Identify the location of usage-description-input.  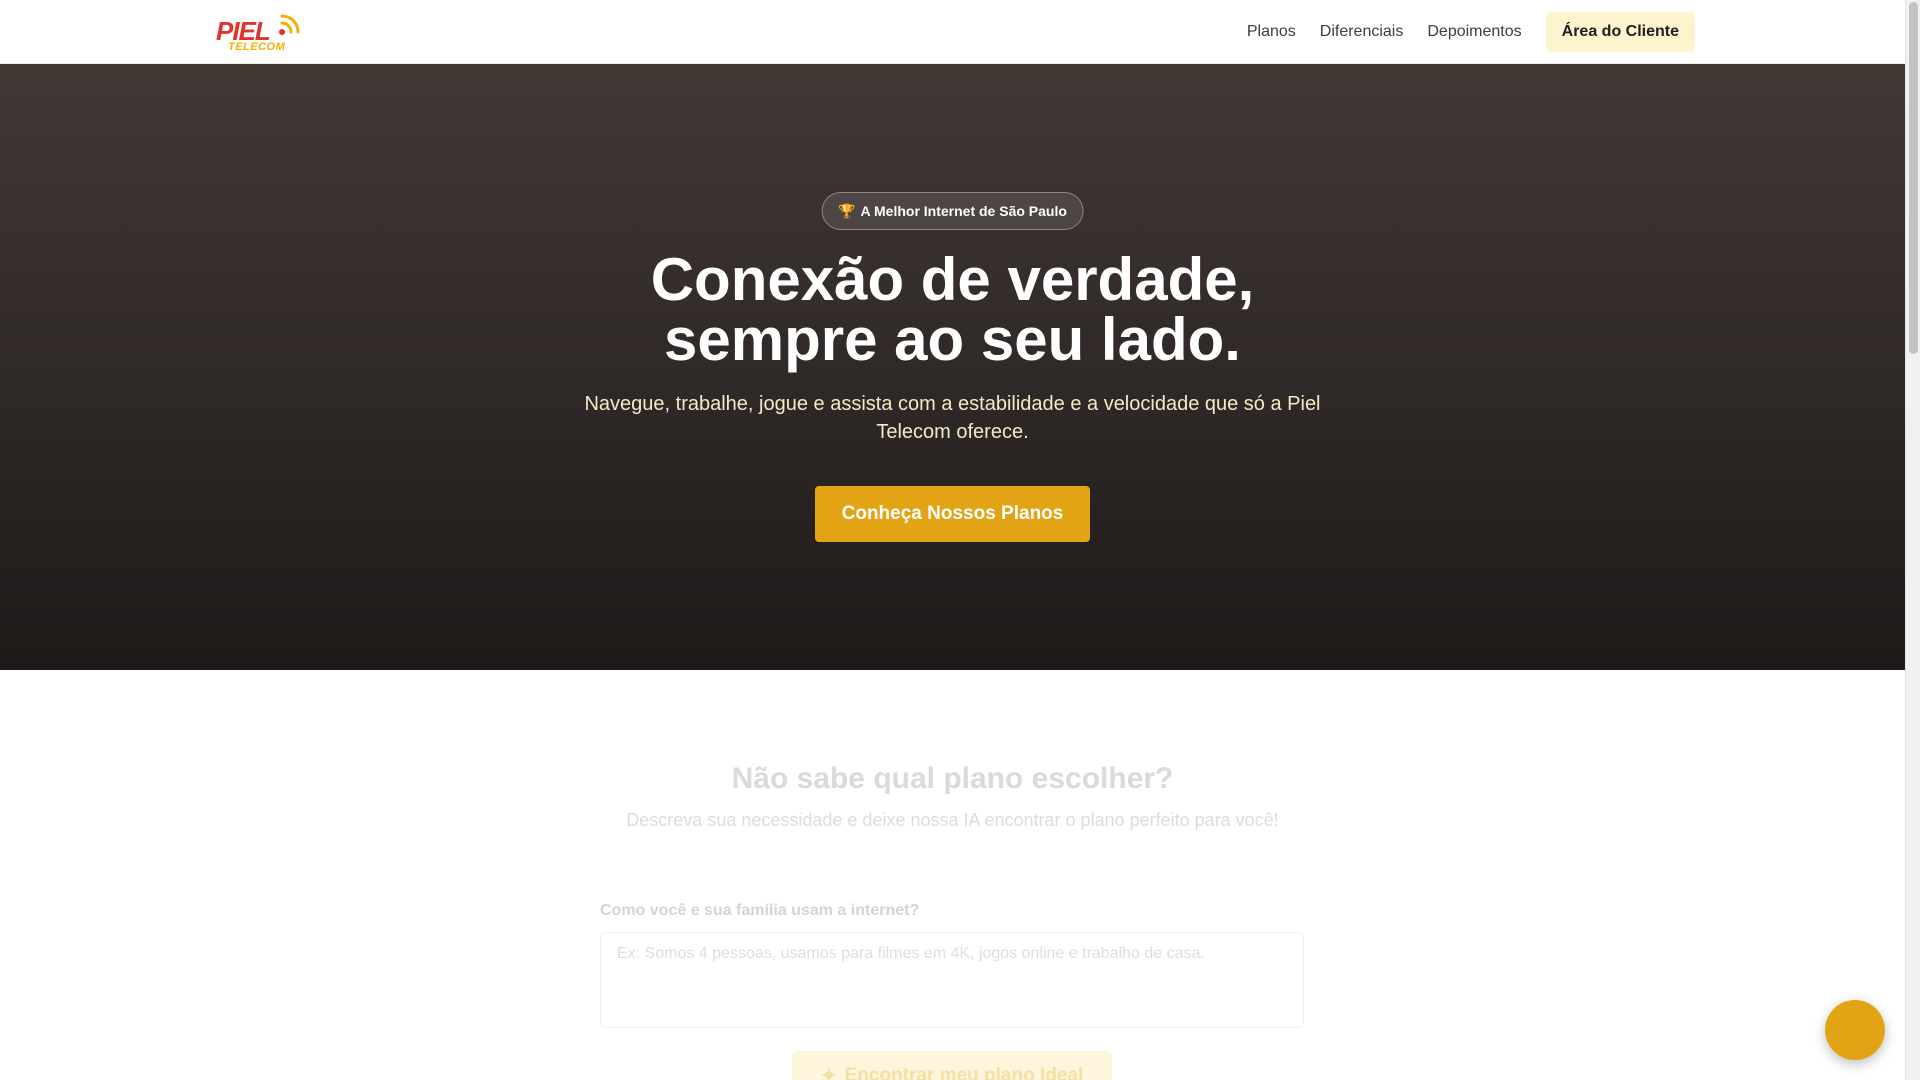
(952, 980).